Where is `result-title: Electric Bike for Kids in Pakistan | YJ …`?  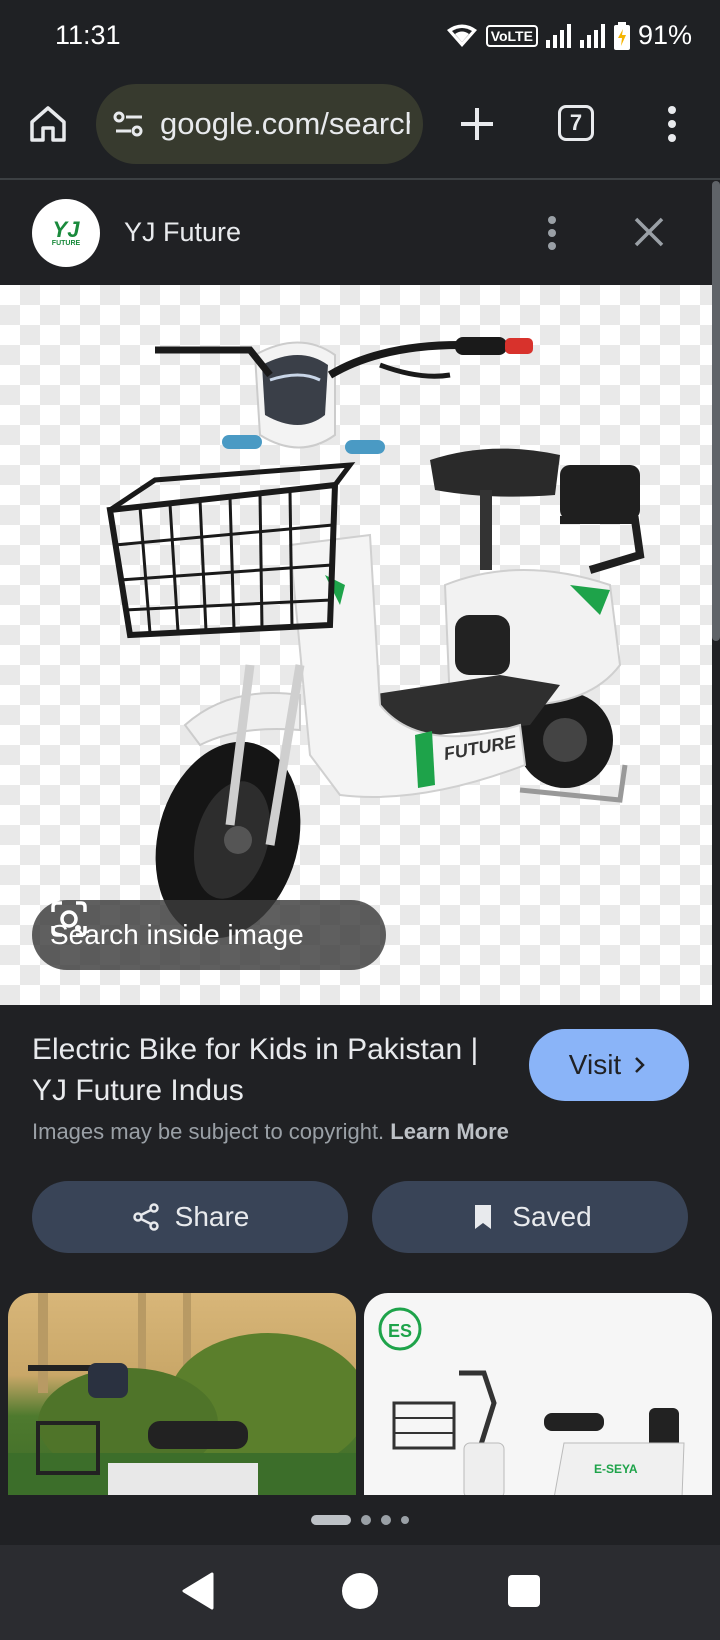
result-title: Electric Bike for Kids in Pakistan | YJ … is located at coordinates (272, 1070).